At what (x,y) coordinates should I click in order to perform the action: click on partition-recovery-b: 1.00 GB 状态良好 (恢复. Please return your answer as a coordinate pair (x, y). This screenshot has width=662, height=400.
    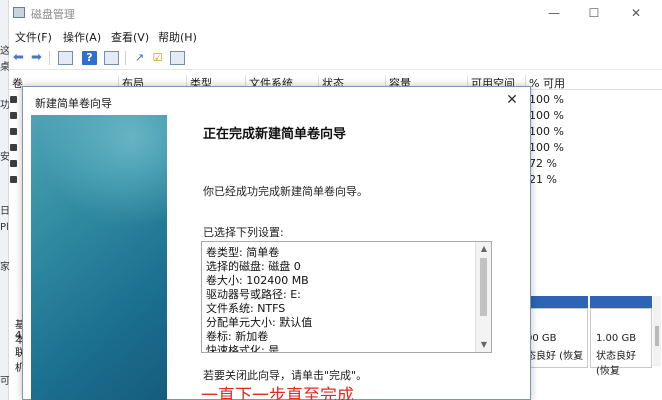
    Looking at the image, I should click on (621, 342).